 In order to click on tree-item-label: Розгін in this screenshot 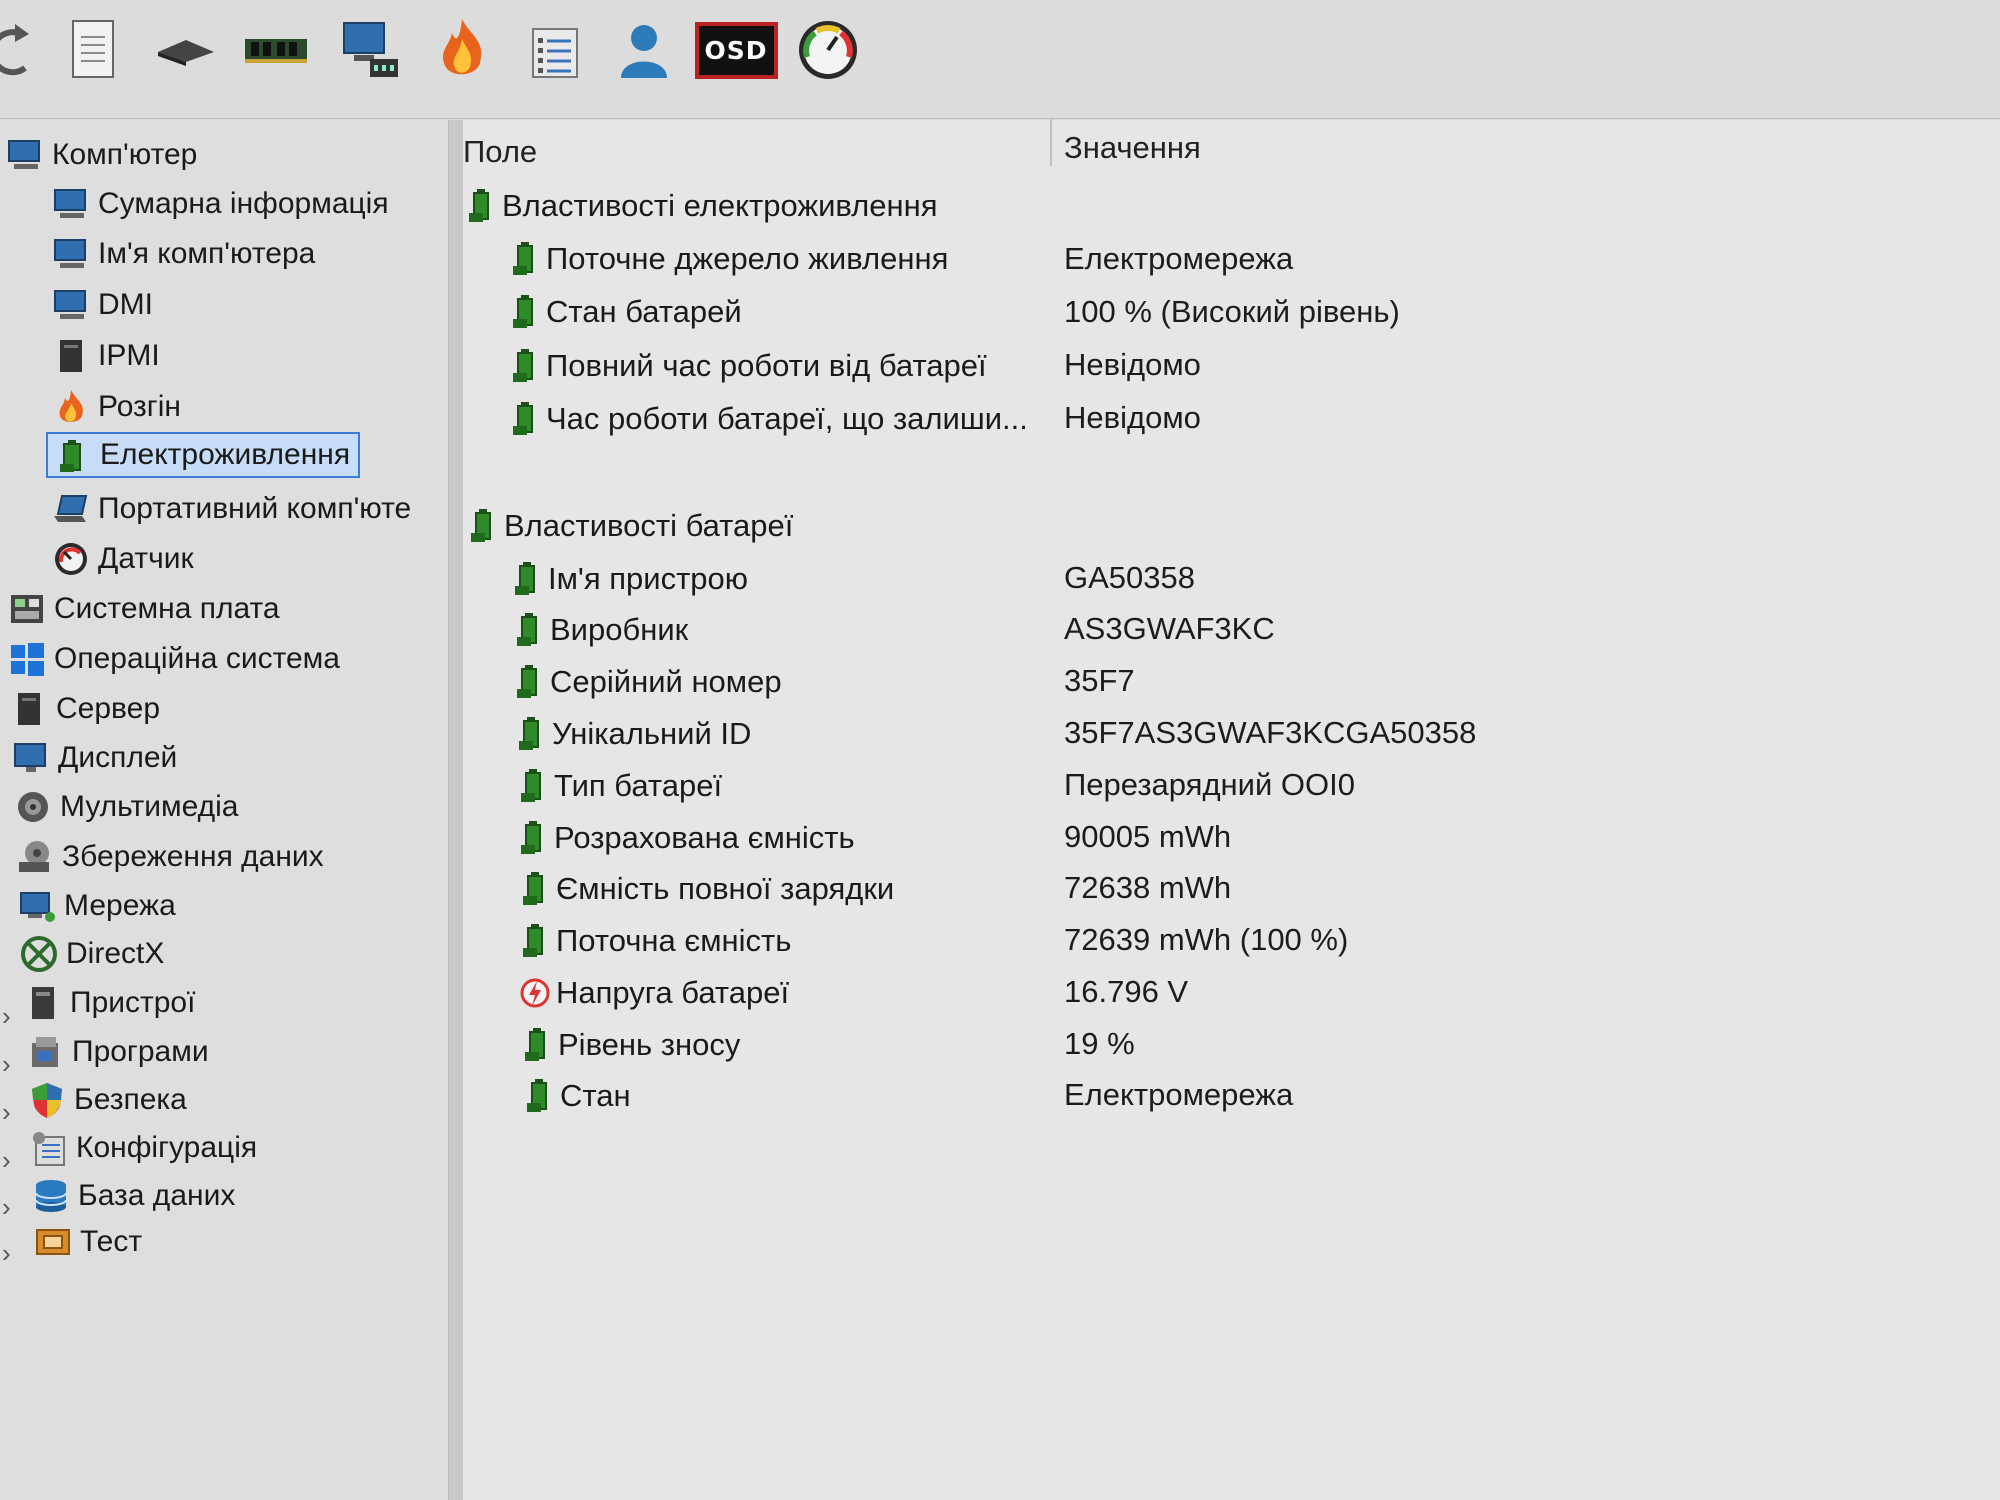, I will do `click(139, 406)`.